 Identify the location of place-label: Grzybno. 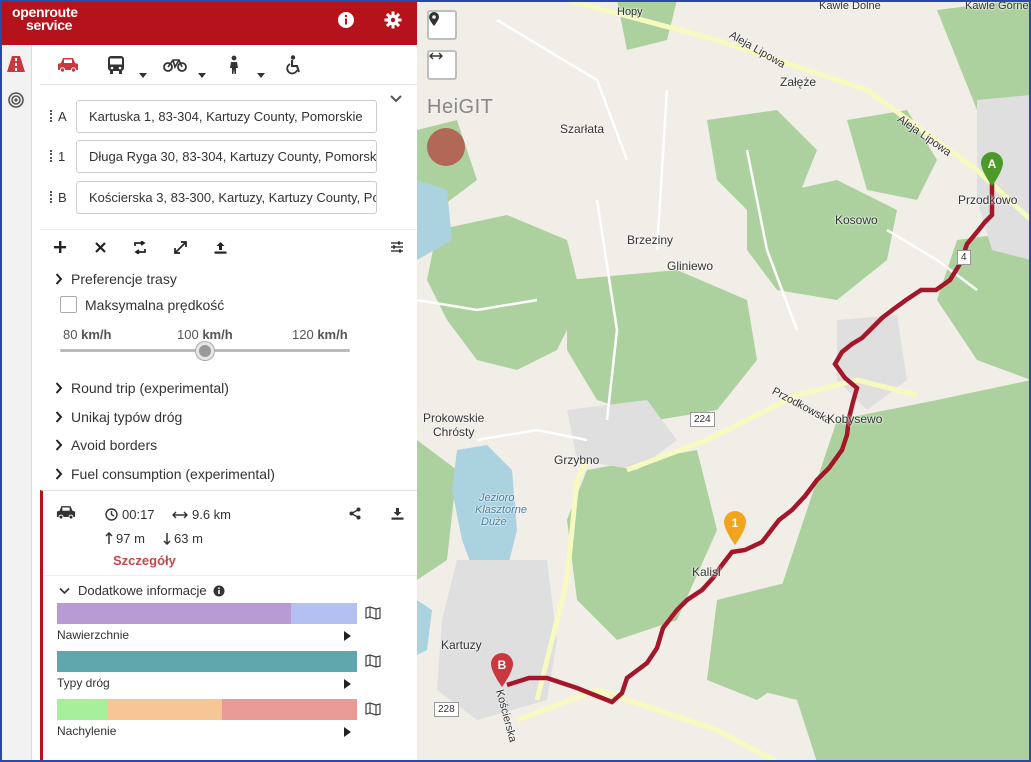
(577, 460).